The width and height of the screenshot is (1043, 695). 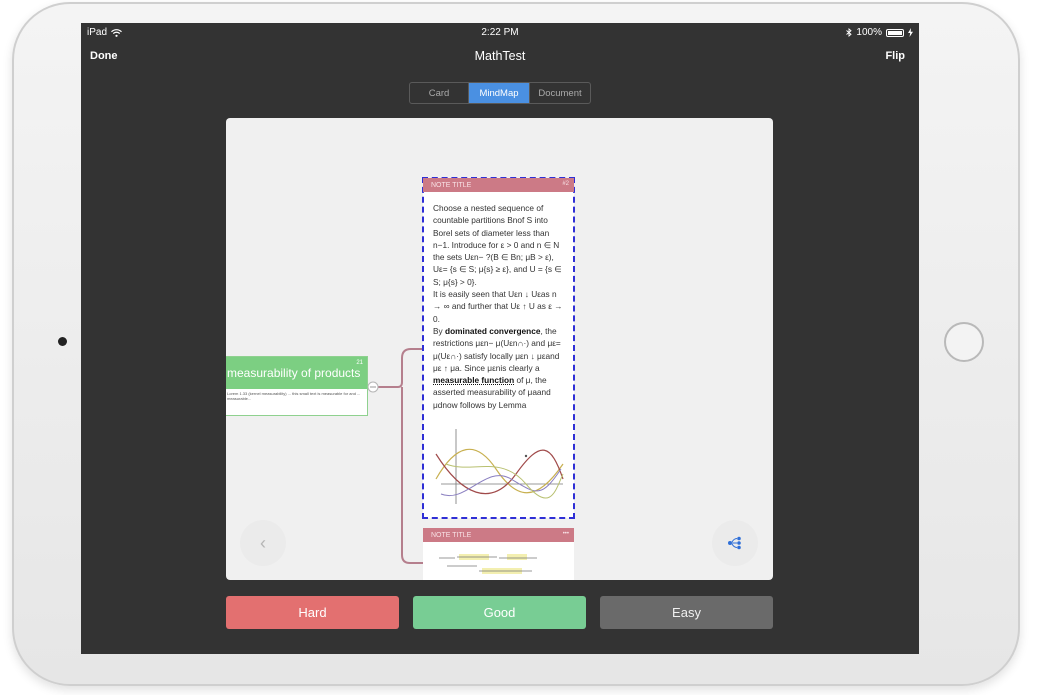 I want to click on view-mode-switcher: Card MindMap Document, so click(x=500, y=93).